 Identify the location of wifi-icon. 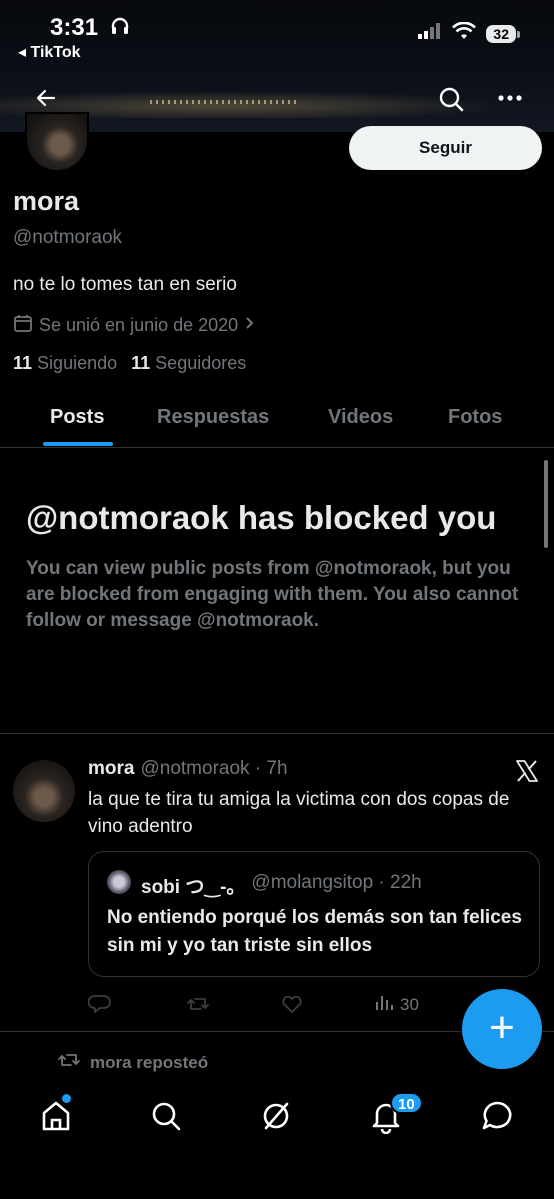
(464, 33).